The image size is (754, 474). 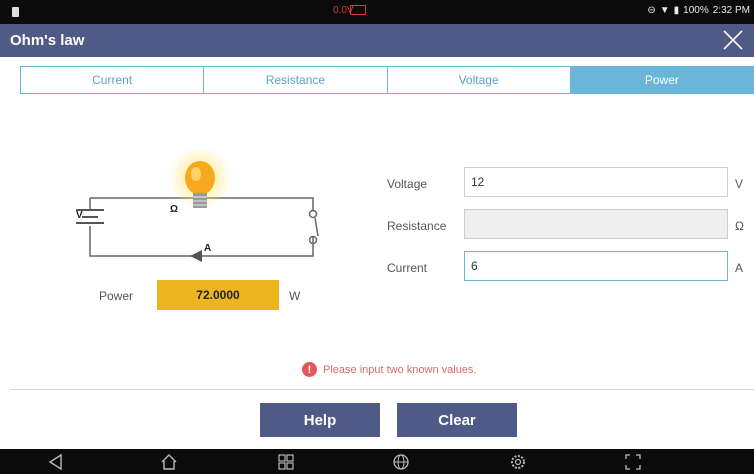 What do you see at coordinates (320, 420) in the screenshot?
I see `help-button: Help` at bounding box center [320, 420].